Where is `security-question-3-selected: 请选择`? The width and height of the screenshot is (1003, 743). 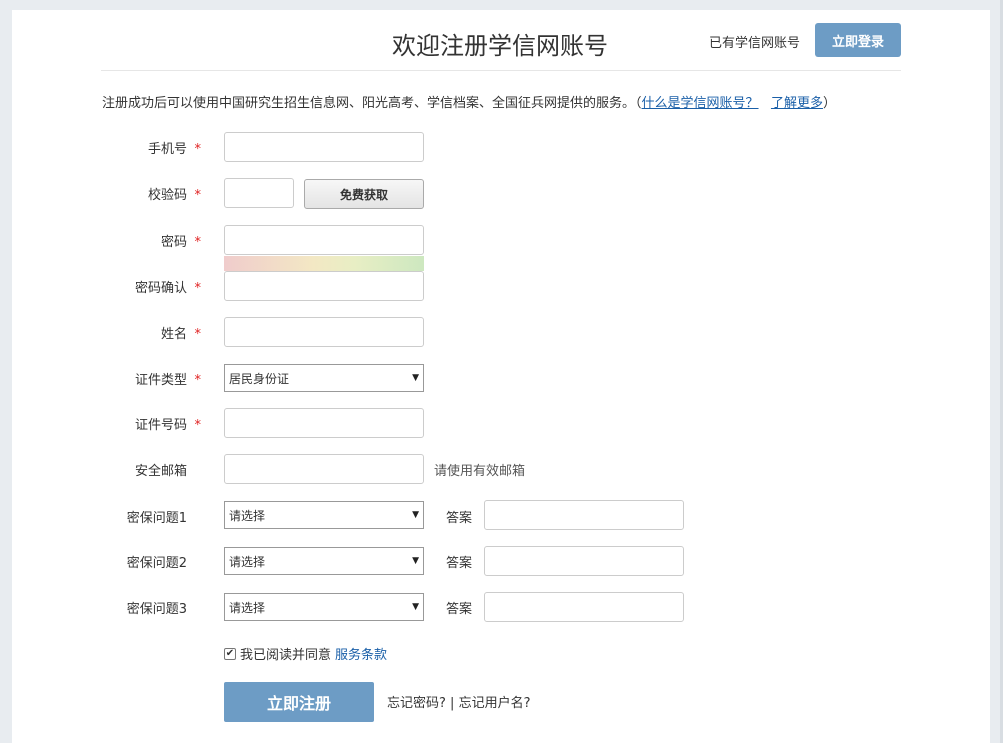 security-question-3-selected: 请选择 is located at coordinates (247, 607).